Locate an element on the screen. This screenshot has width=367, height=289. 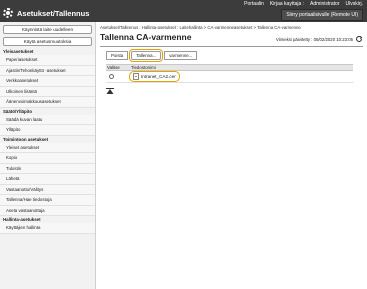
user-name: Administrator is located at coordinates (325, 4).